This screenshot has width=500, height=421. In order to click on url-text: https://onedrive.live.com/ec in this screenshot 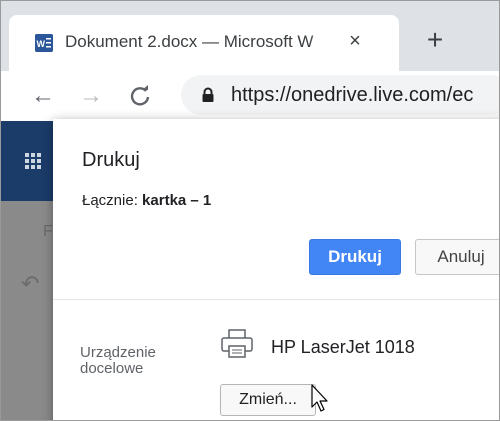, I will do `click(352, 95)`.